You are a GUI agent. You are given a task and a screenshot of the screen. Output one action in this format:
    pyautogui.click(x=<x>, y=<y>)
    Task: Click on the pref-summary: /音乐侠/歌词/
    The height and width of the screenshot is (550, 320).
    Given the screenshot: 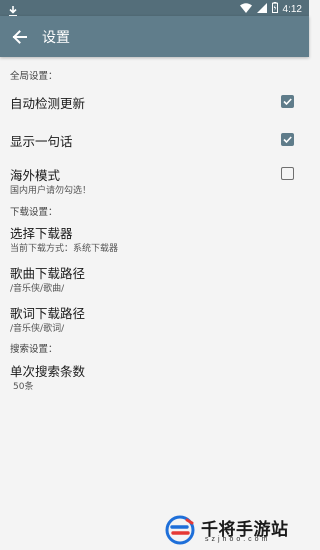 What is the action you would take?
    pyautogui.click(x=37, y=329)
    